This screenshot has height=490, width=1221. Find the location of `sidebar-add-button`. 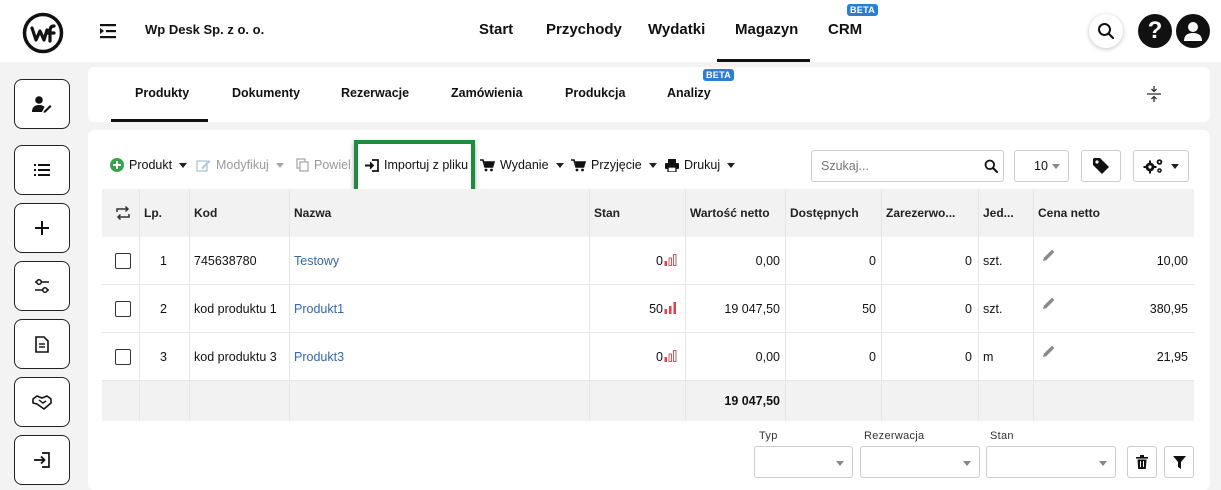

sidebar-add-button is located at coordinates (42, 228).